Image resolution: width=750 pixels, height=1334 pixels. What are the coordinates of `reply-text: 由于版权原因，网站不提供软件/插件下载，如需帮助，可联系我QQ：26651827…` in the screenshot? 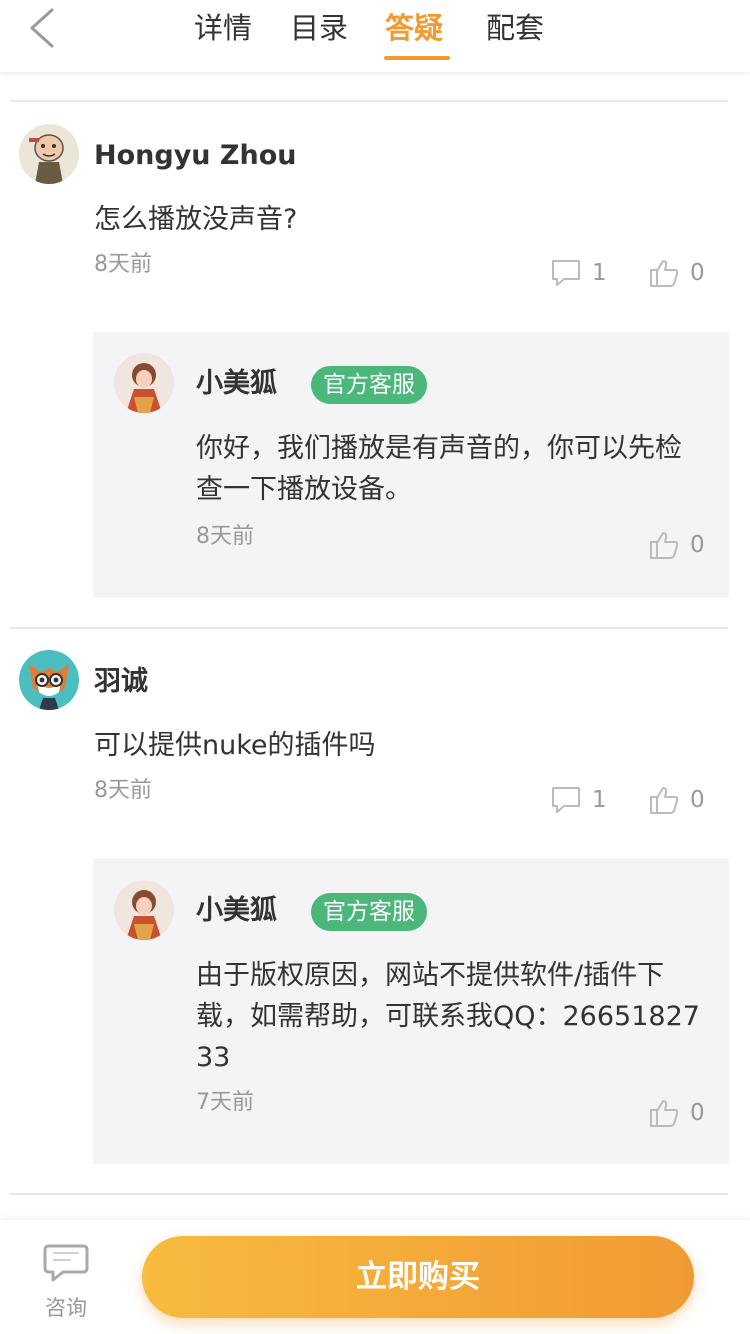 It's located at (448, 1016).